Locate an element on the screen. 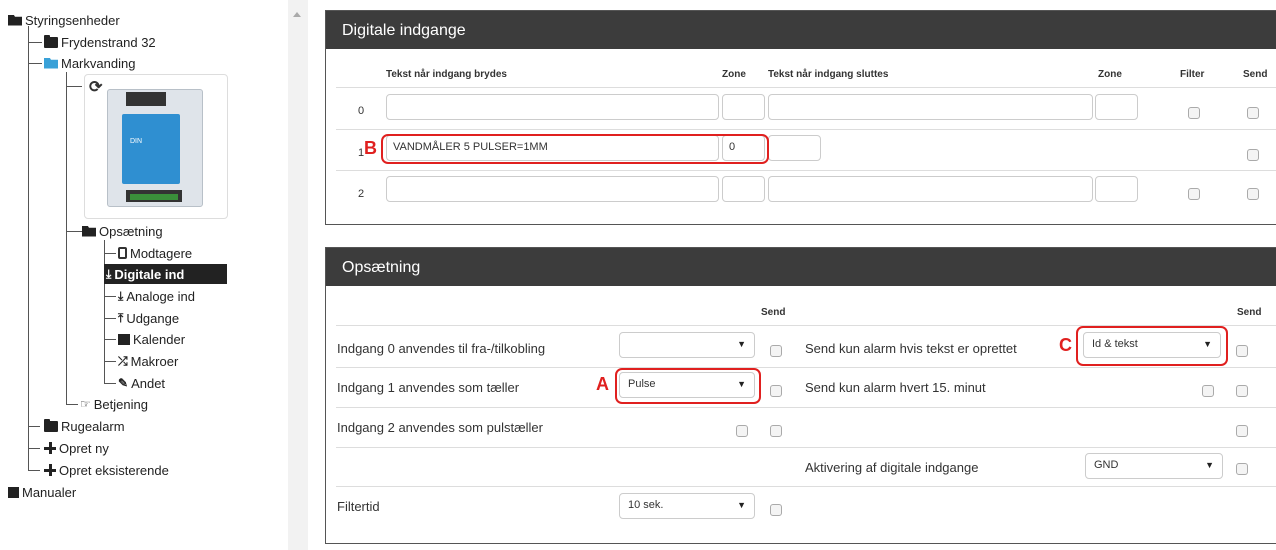  select-value: GND is located at coordinates (1106, 465).